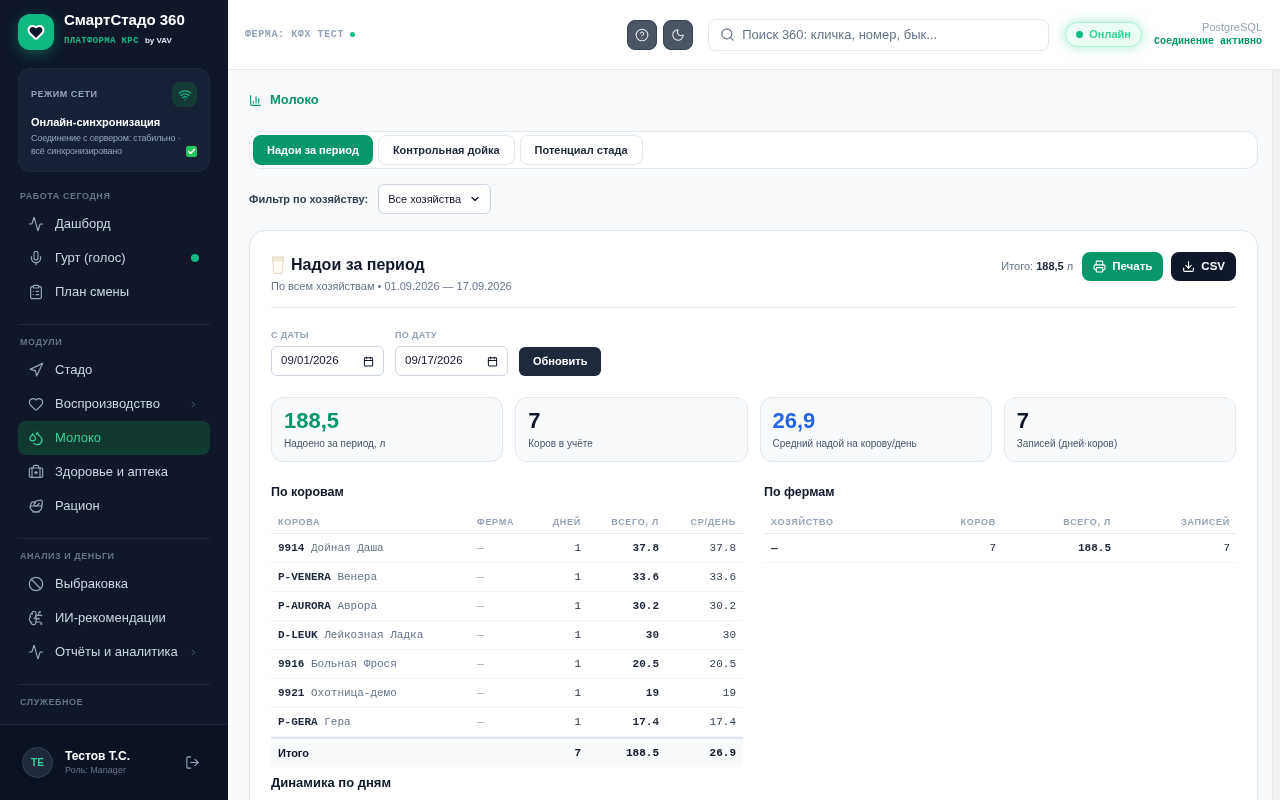 The width and height of the screenshot is (1280, 800). Describe the element at coordinates (337, 663) in the screenshot. I see `table-cell: 9916 Больная Фрося` at that location.